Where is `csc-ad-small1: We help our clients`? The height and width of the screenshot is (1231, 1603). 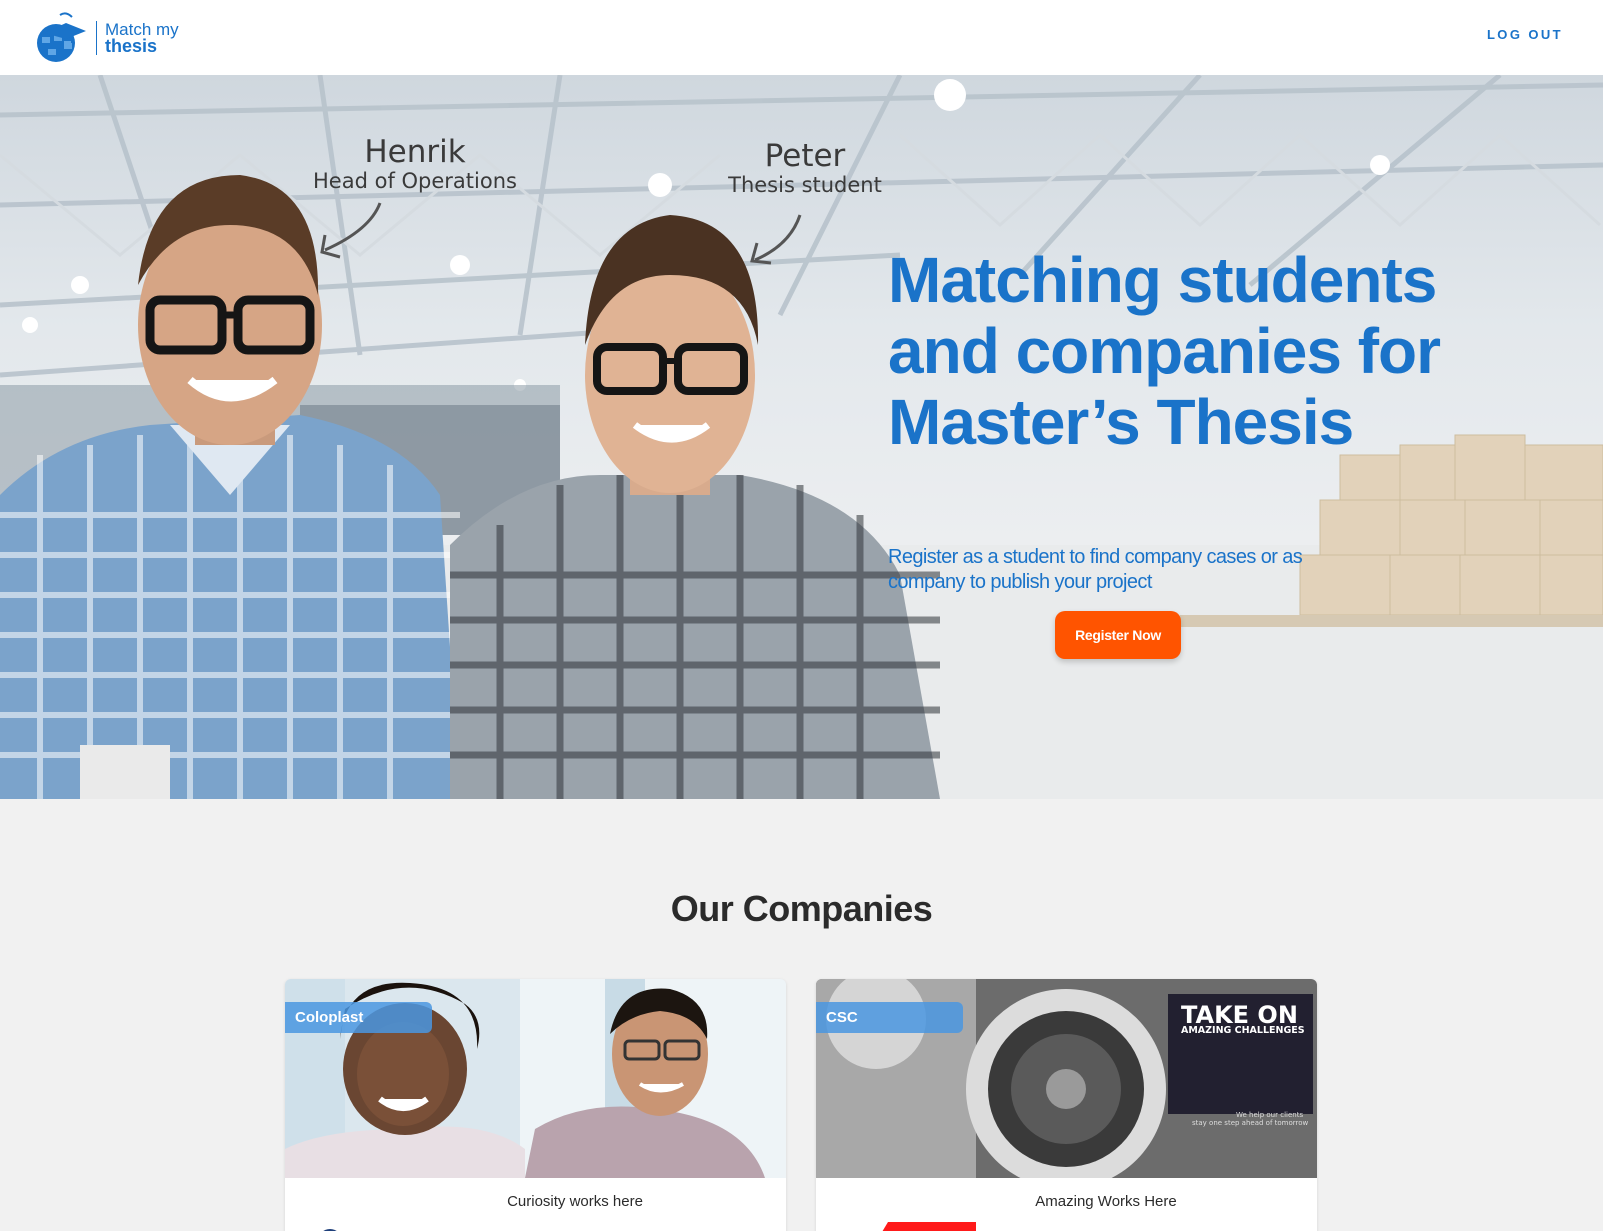
csc-ad-small1: We help our clients is located at coordinates (1269, 1115).